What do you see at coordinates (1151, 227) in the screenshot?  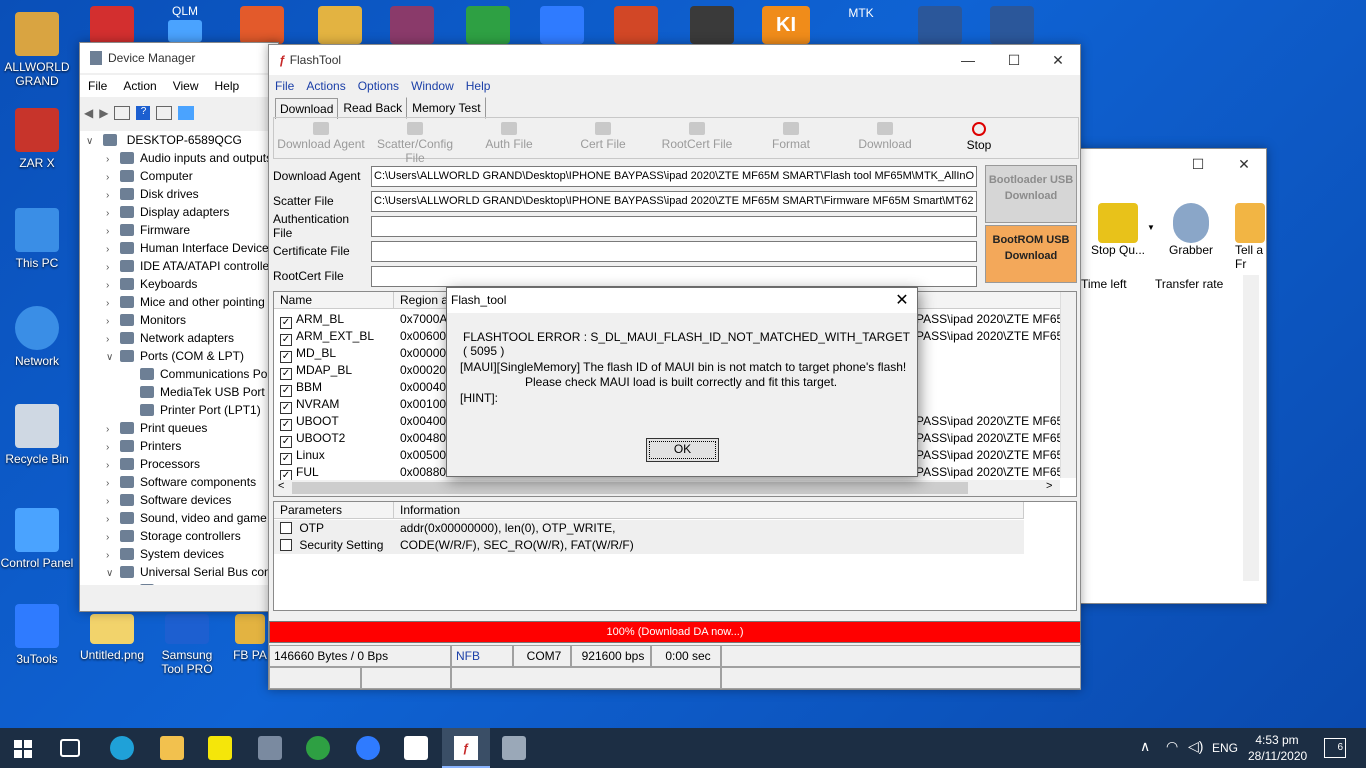 I see `dropdown-arrow-icon: ▼` at bounding box center [1151, 227].